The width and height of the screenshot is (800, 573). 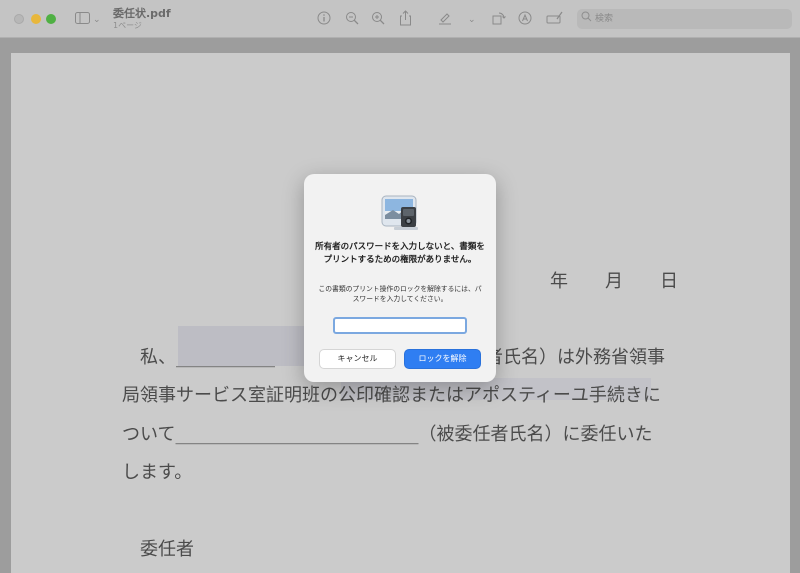 I want to click on rotate-icon, so click(x=499, y=20).